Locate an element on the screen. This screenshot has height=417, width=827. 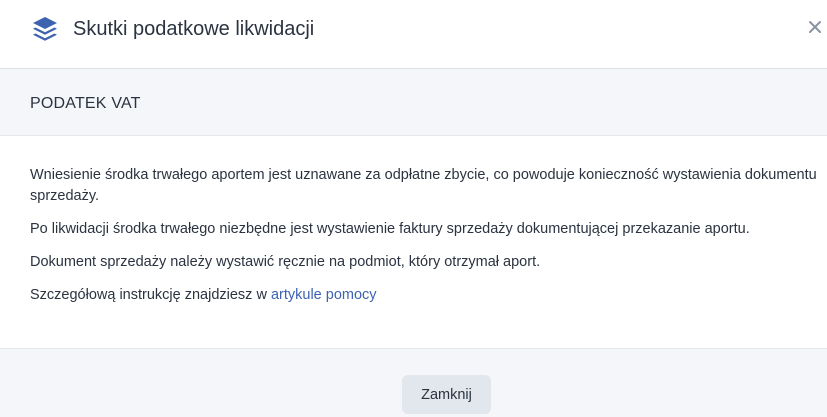
close-icon is located at coordinates (815, 27).